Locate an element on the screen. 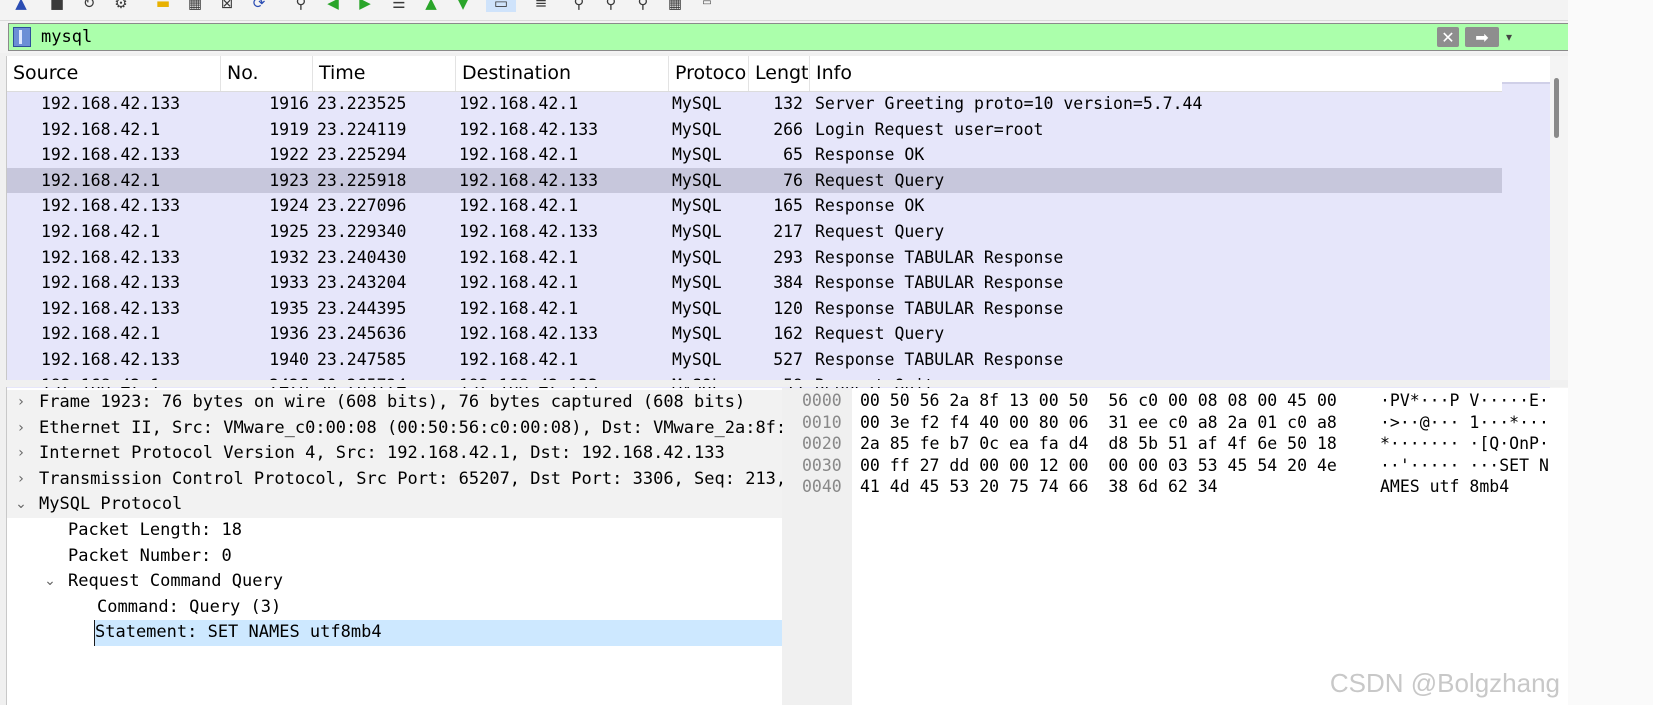 This screenshot has width=1653, height=705. detail-row: Packet Number: 0 is located at coordinates (395, 557).